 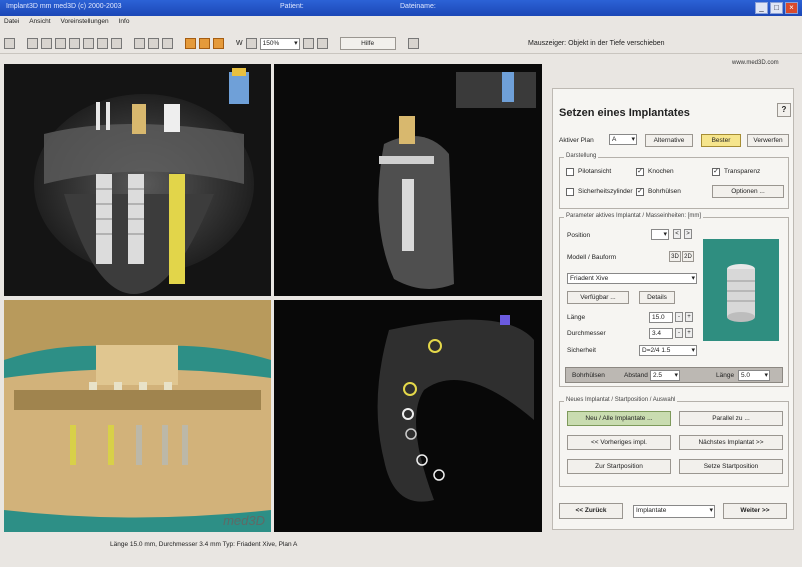 What do you see at coordinates (204, 43) in the screenshot?
I see `tooth-icon` at bounding box center [204, 43].